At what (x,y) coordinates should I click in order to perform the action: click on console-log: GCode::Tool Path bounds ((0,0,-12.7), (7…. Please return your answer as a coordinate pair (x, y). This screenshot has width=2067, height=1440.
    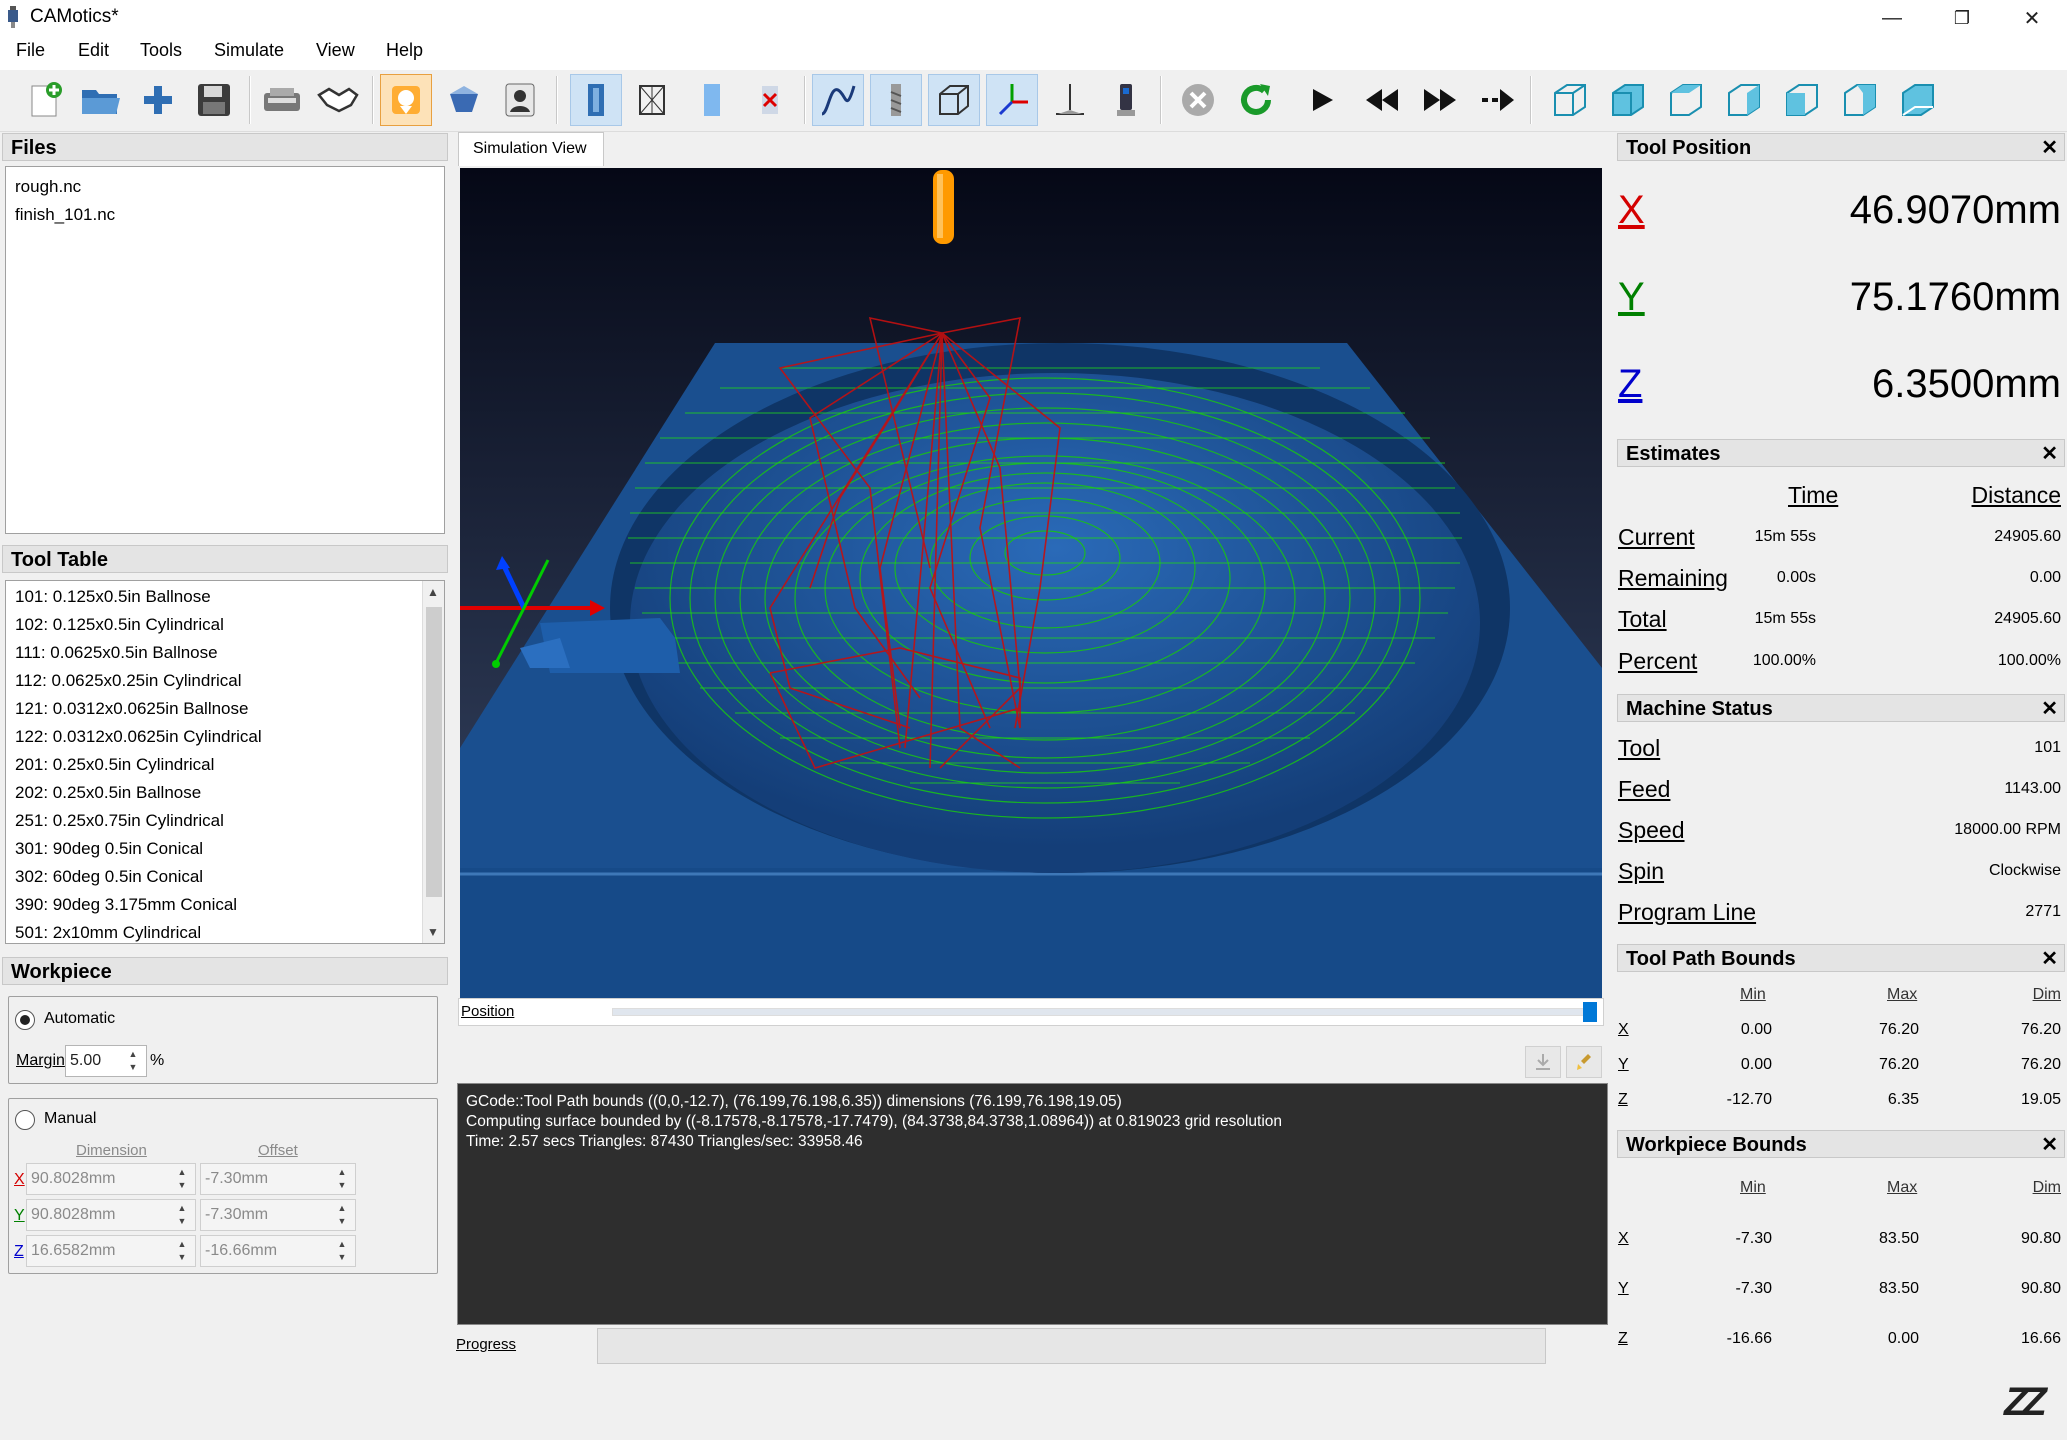
    Looking at the image, I should click on (1032, 1204).